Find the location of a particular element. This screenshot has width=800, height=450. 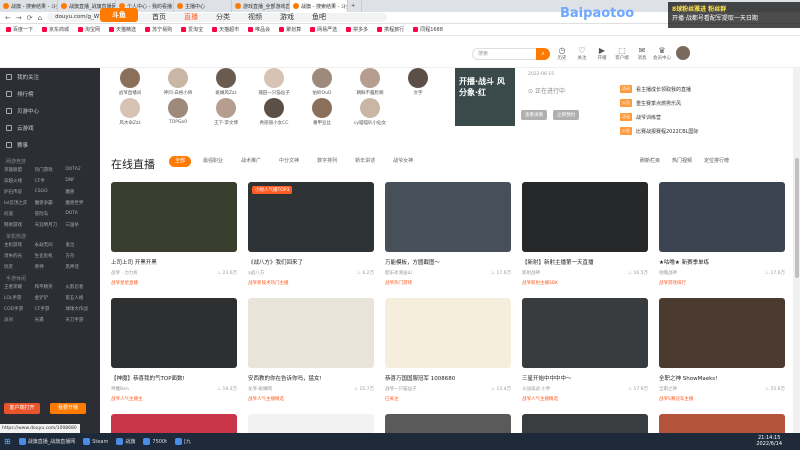

bookmark-item: 百度一下 is located at coordinates (19, 29).